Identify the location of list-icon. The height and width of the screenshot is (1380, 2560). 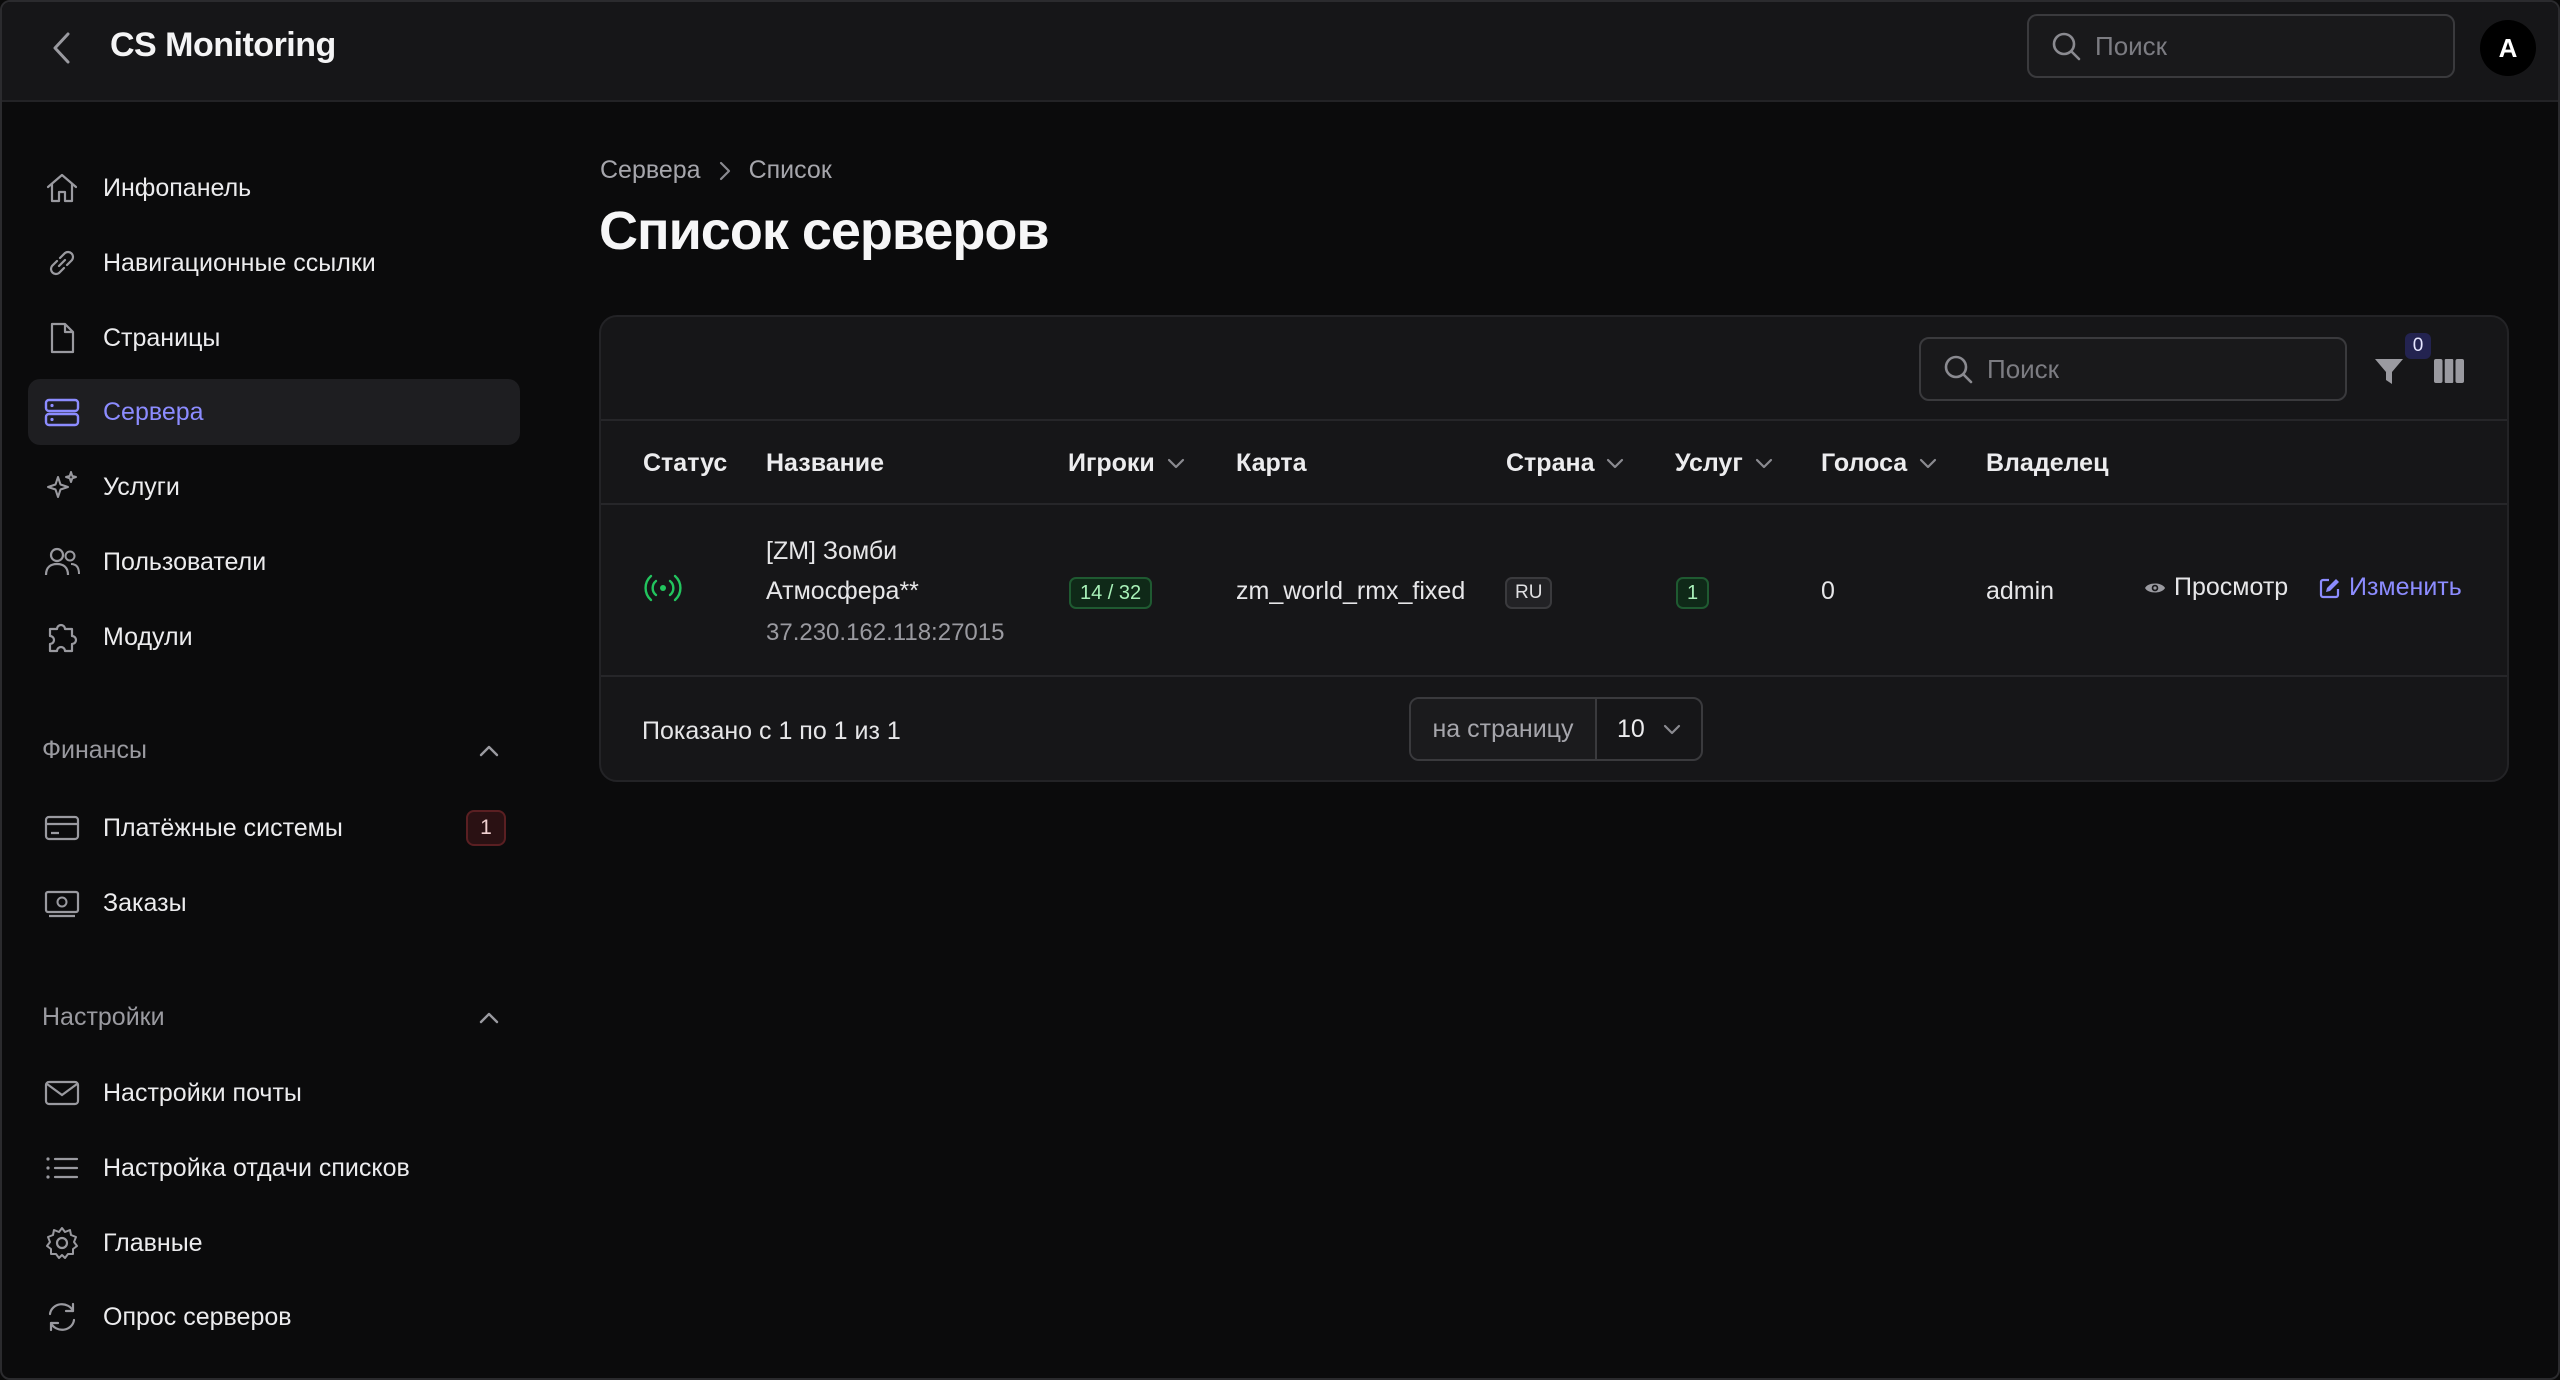
(62, 1168).